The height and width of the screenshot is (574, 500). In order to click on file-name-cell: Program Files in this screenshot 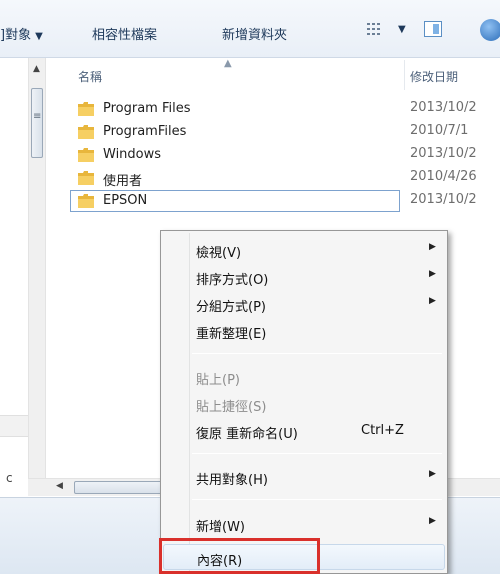, I will do `click(235, 109)`.